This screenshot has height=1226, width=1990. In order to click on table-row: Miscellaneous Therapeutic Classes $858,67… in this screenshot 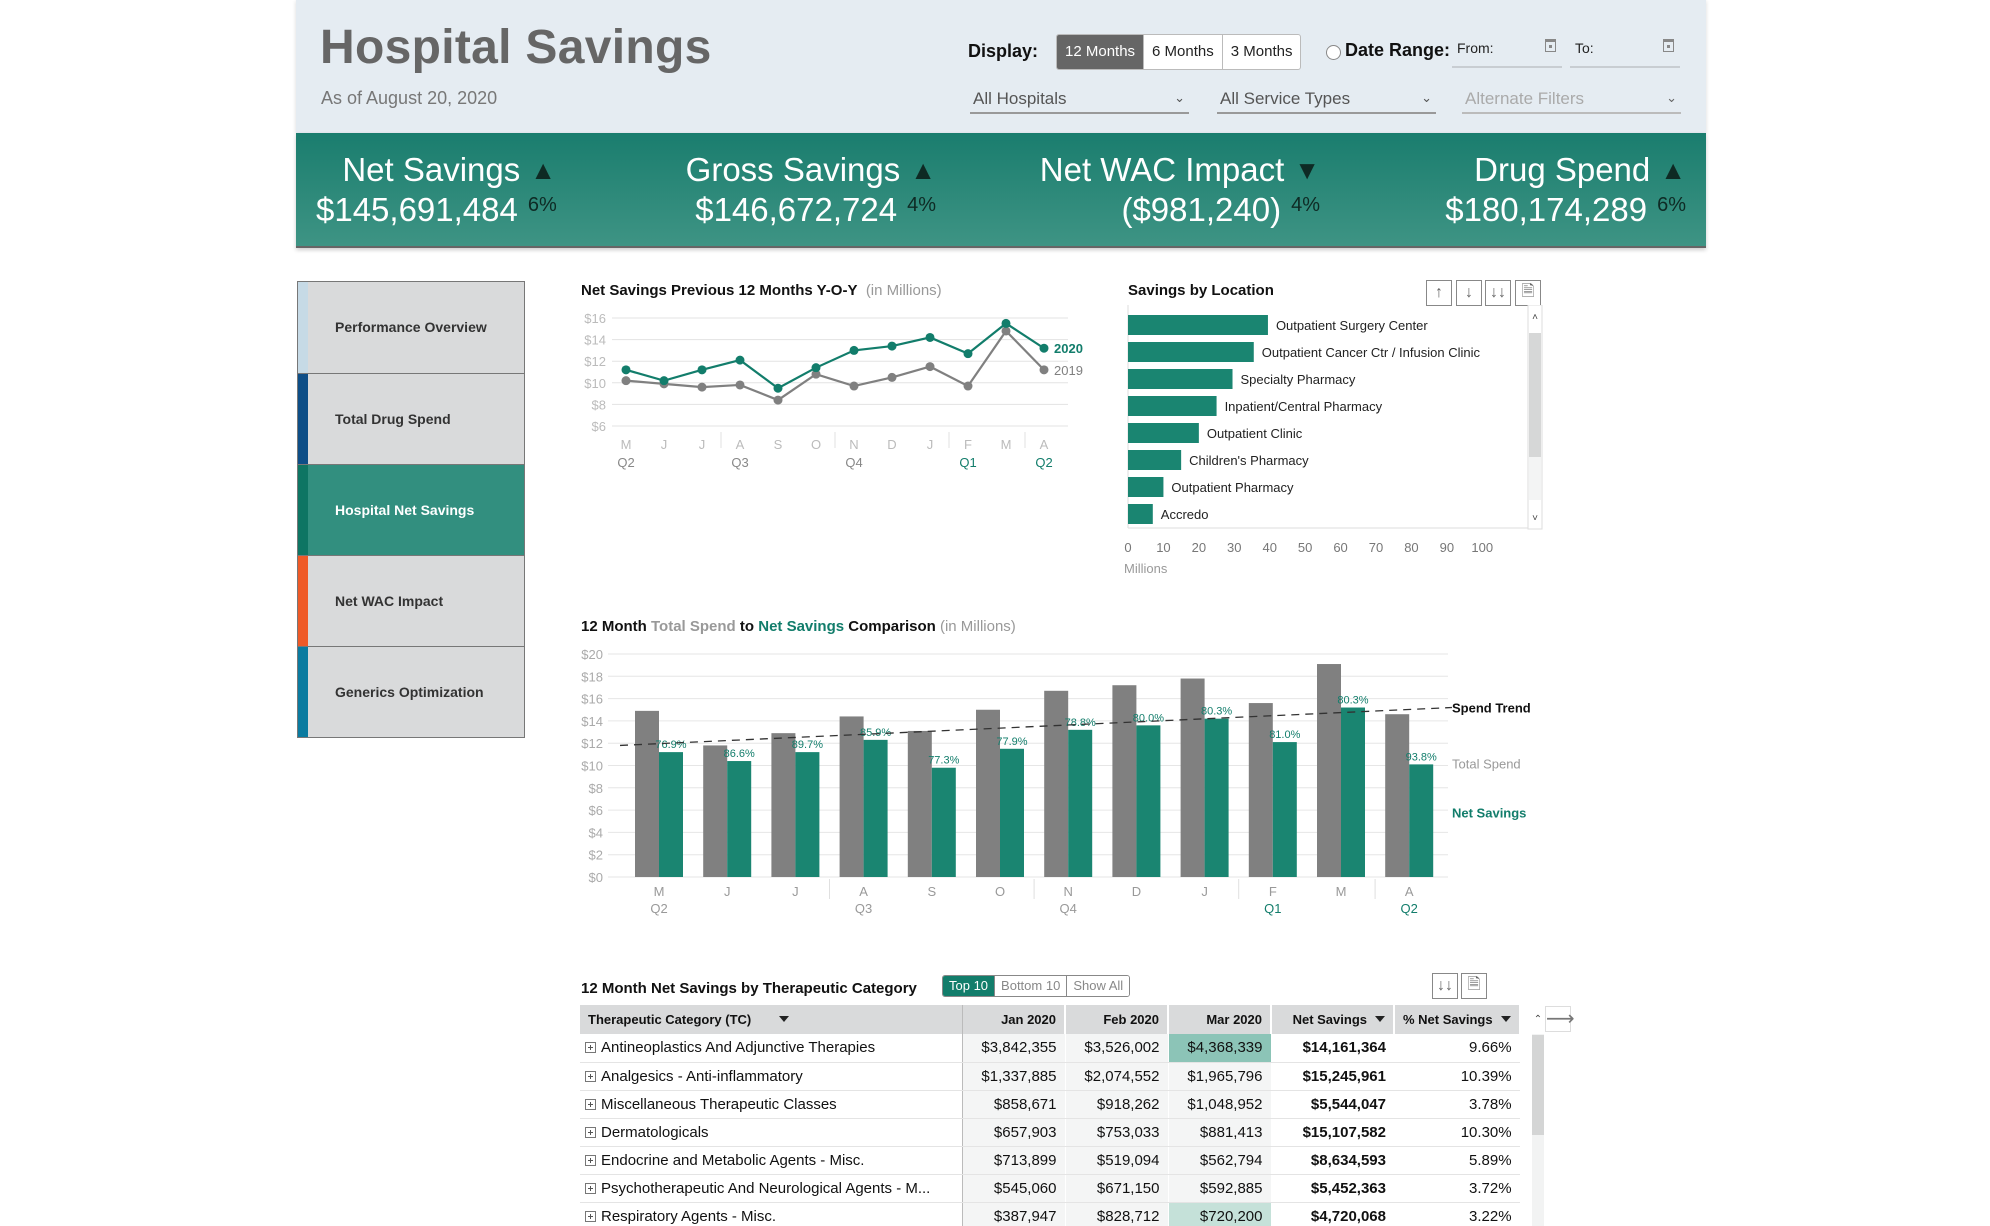, I will do `click(1050, 1104)`.